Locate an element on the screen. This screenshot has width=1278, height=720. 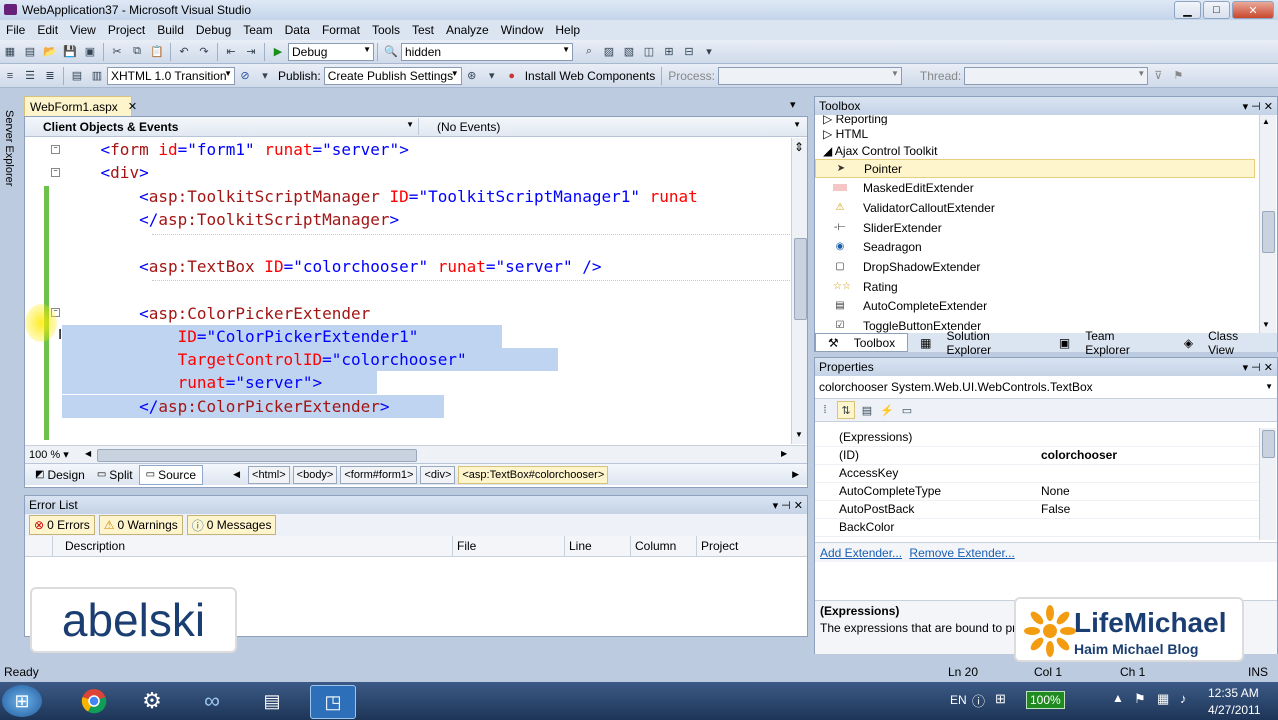
filter-icon: ⊽ is located at coordinates (1158, 76).